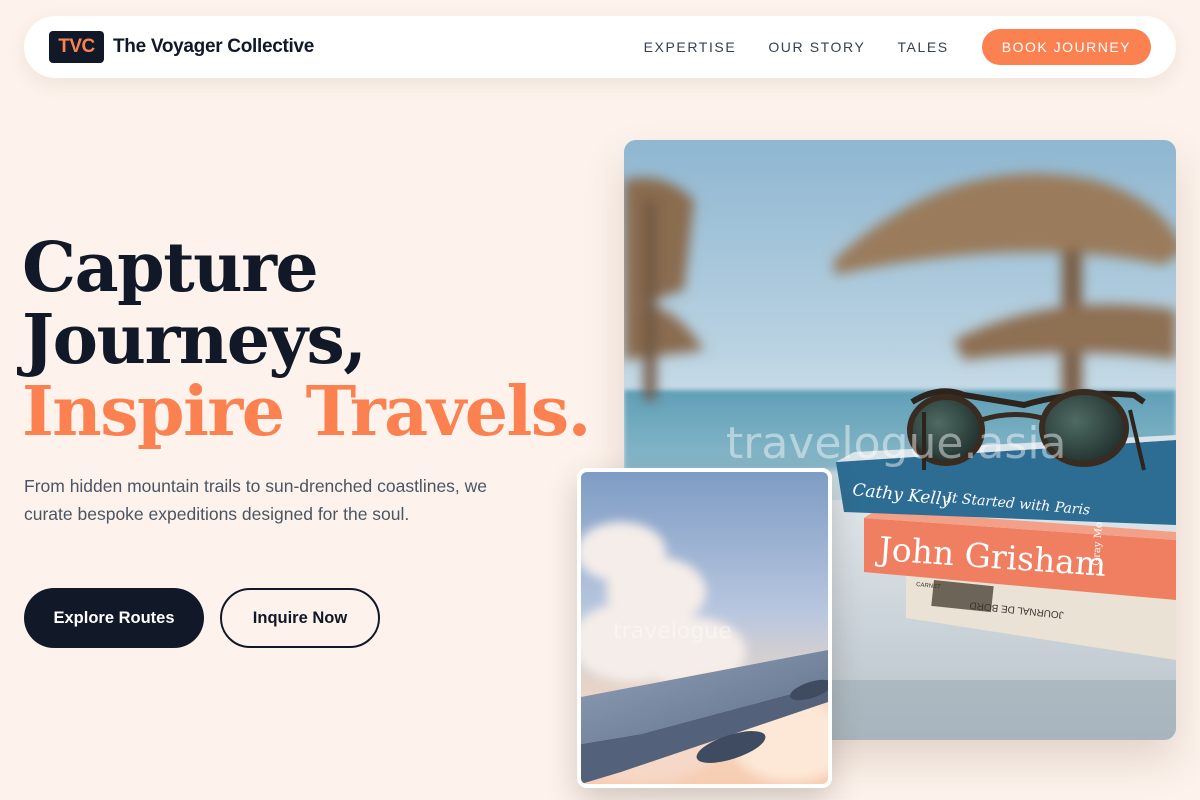 This screenshot has height=800, width=1200. Describe the element at coordinates (213, 47) in the screenshot. I see `brand-name: The Voyager Collective` at that location.